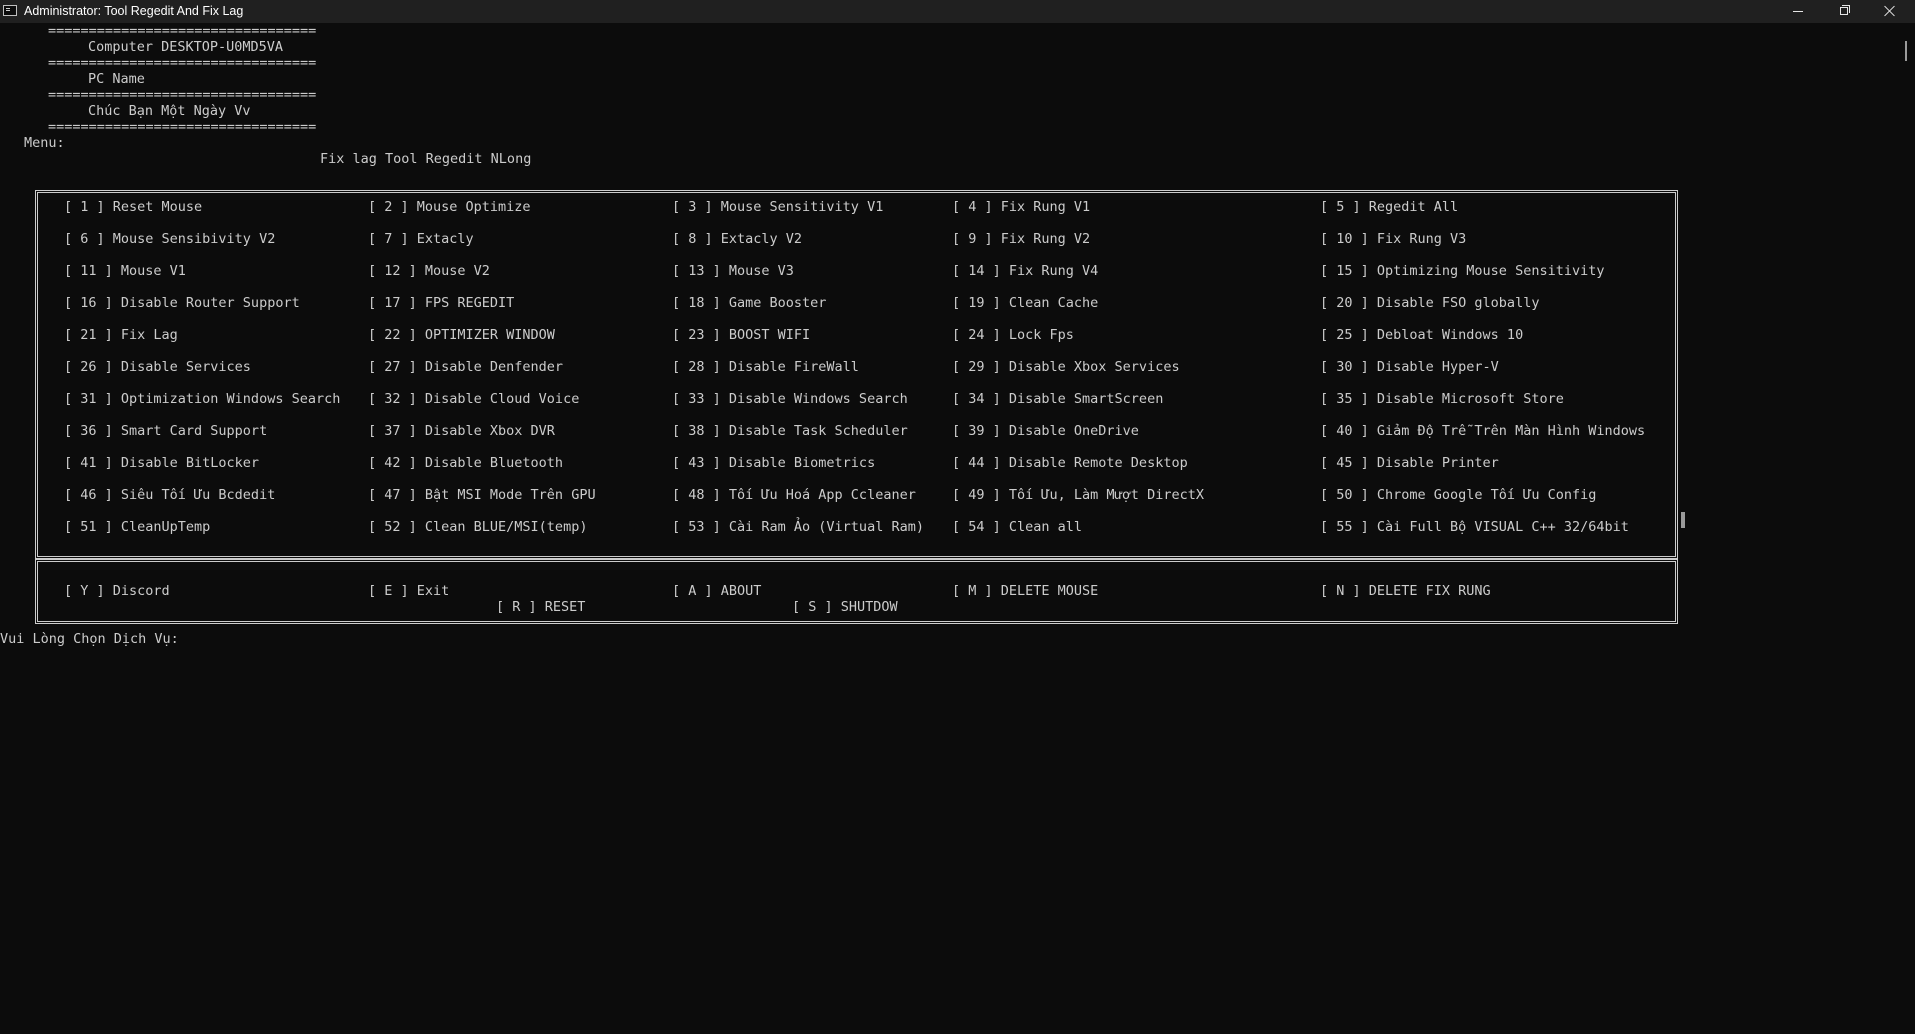 The height and width of the screenshot is (1034, 1915). I want to click on resize-marker, so click(1683, 520).